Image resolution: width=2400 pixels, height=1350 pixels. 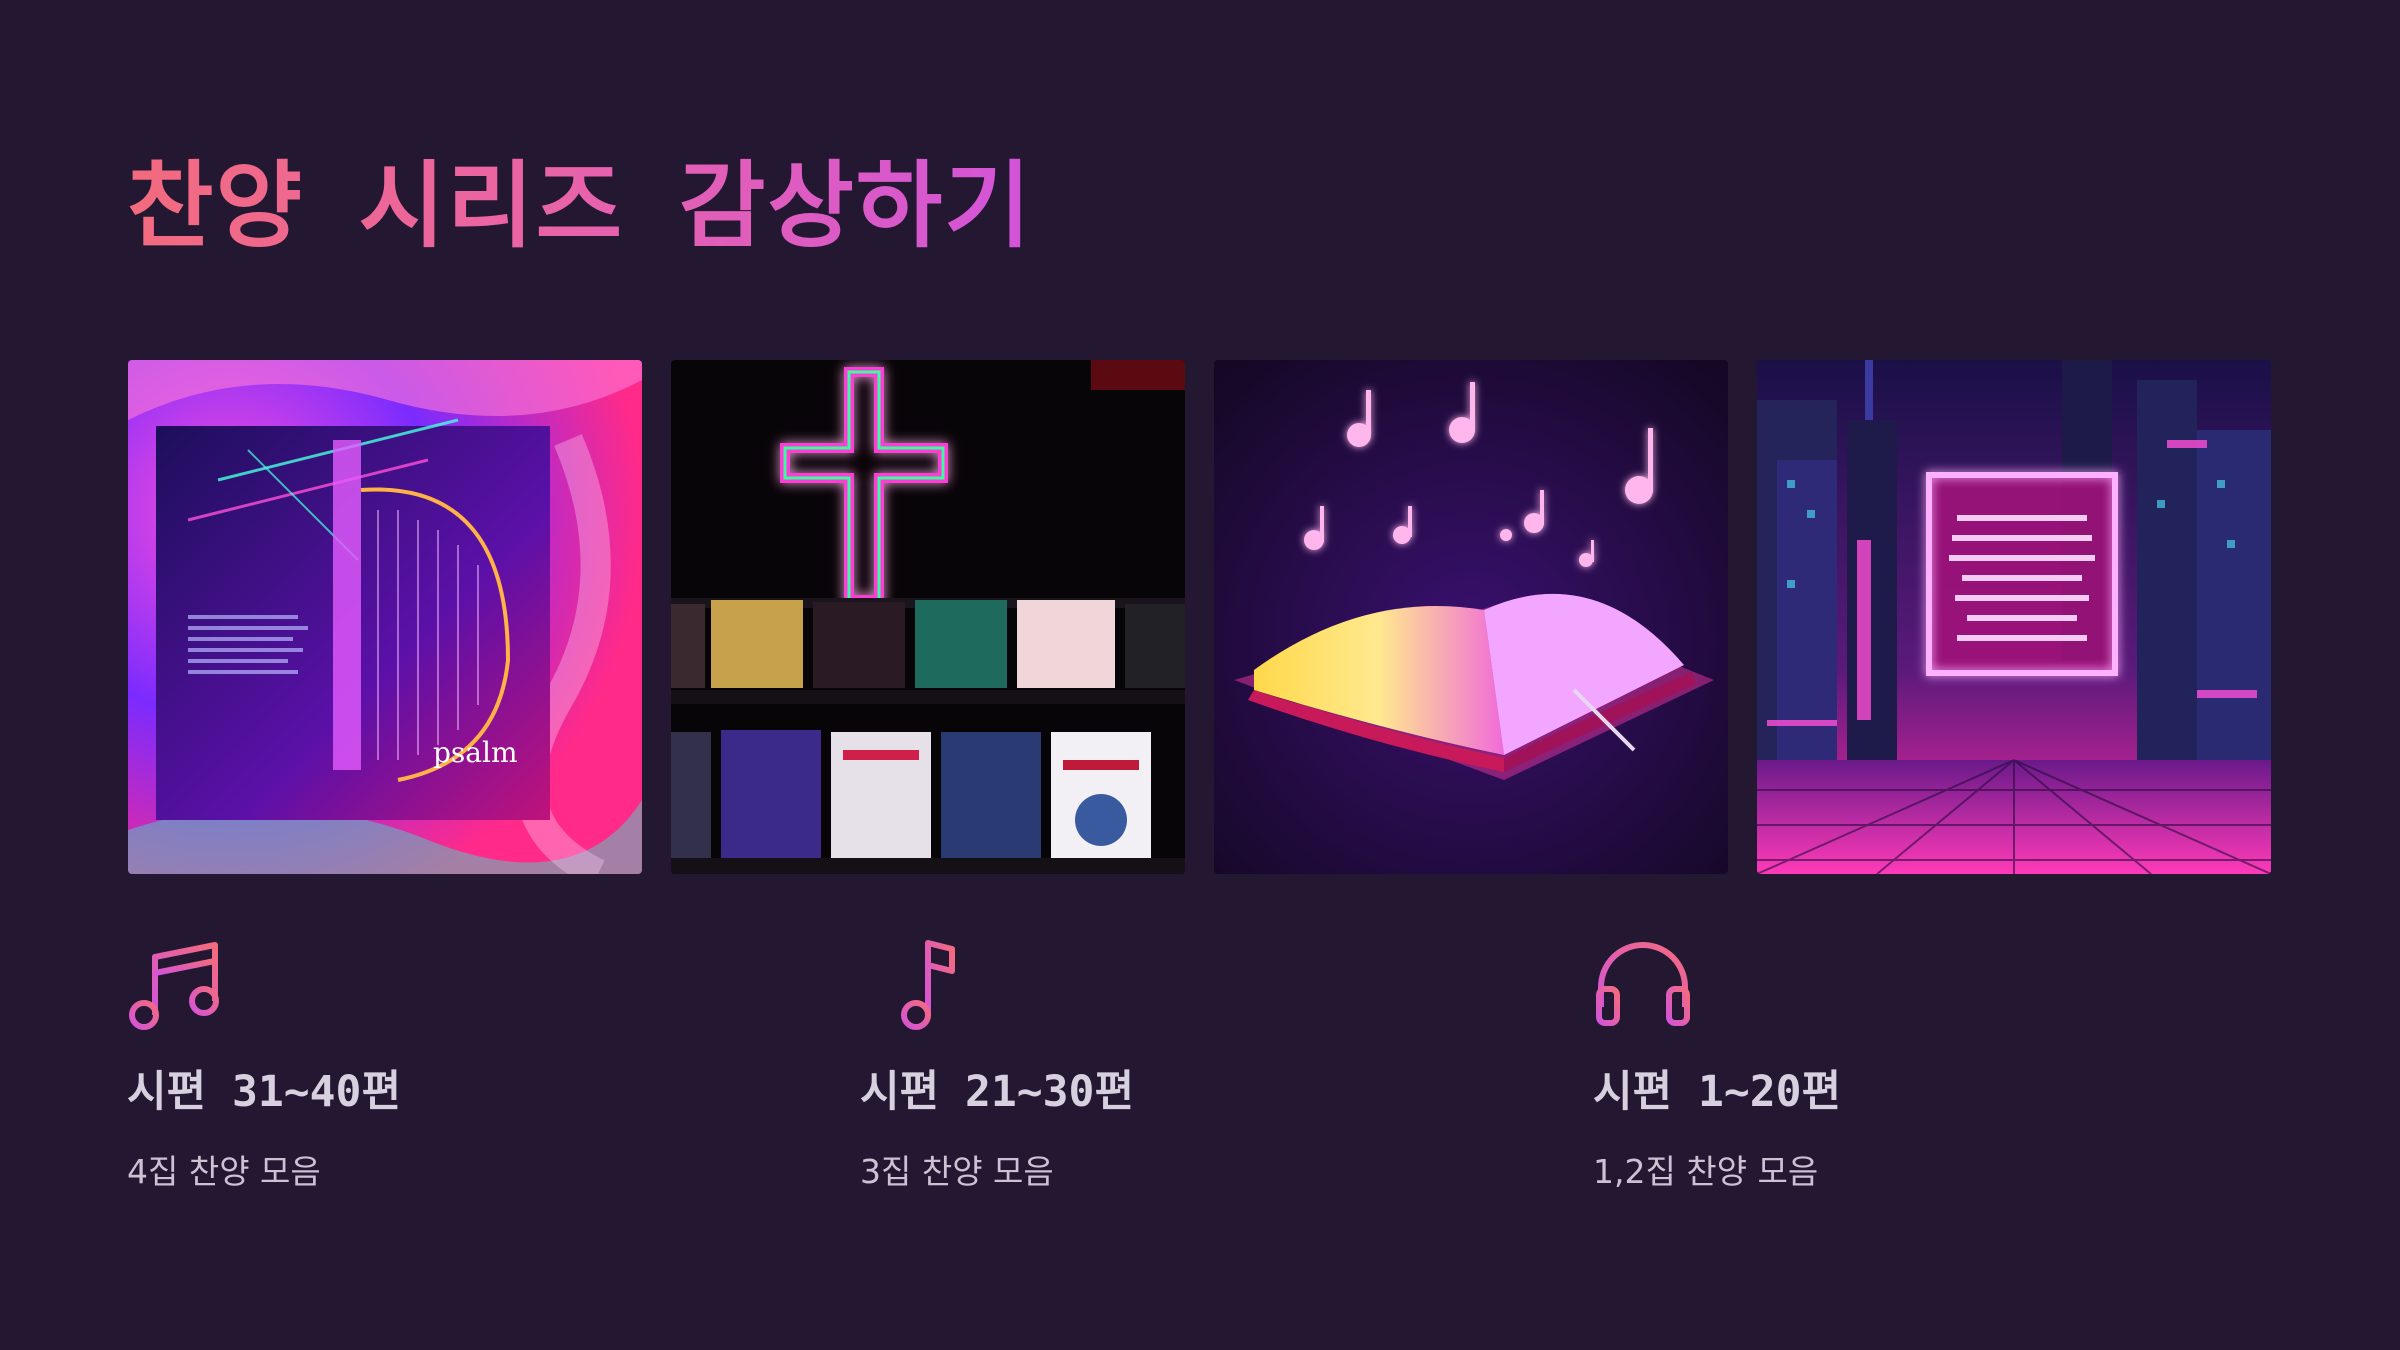 What do you see at coordinates (1185, 1064) in the screenshot?
I see `feature-psalm-21-30: 시편 21~30편 3집 찬양 모음` at bounding box center [1185, 1064].